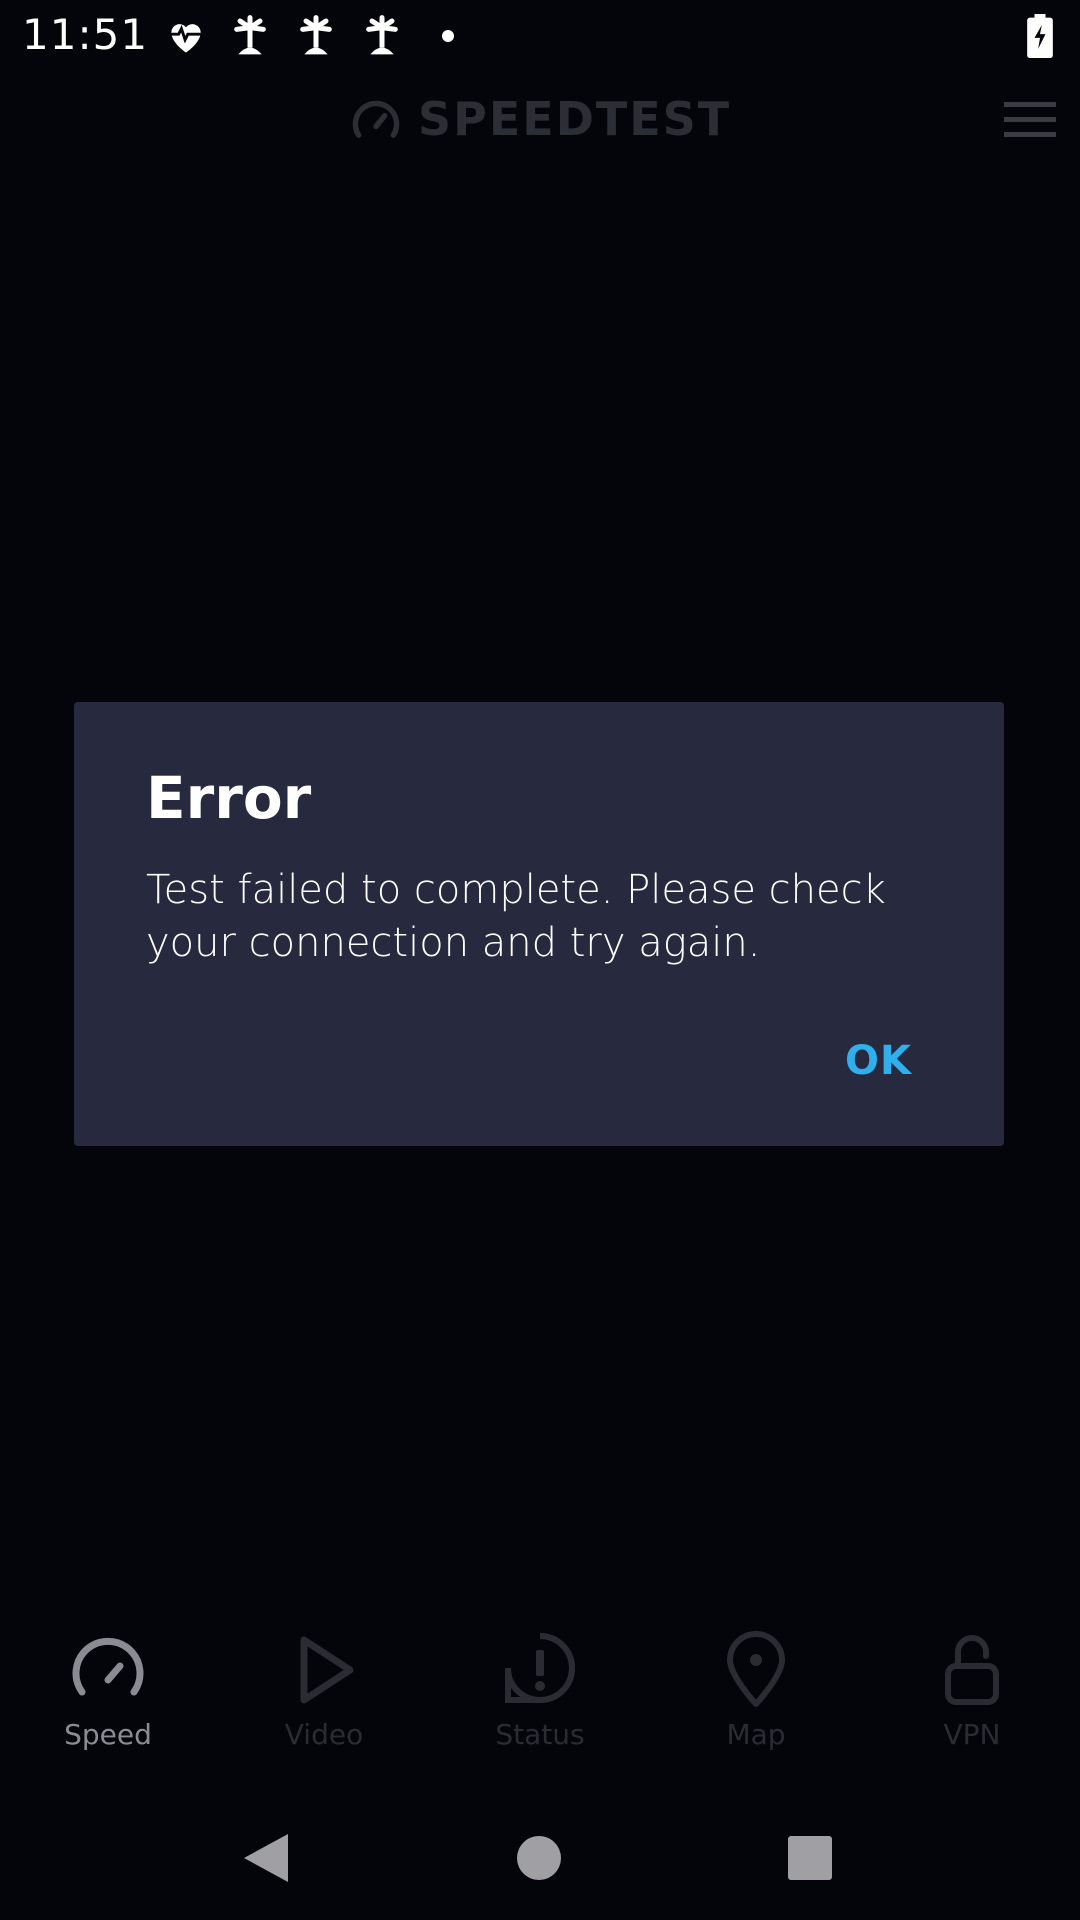 Image resolution: width=1080 pixels, height=1920 pixels. I want to click on alert-icon, so click(540, 1668).